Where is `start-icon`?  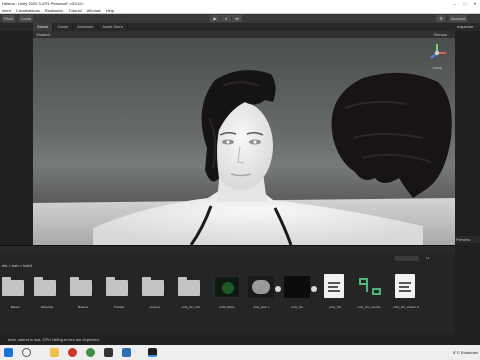 start-icon is located at coordinates (8, 352).